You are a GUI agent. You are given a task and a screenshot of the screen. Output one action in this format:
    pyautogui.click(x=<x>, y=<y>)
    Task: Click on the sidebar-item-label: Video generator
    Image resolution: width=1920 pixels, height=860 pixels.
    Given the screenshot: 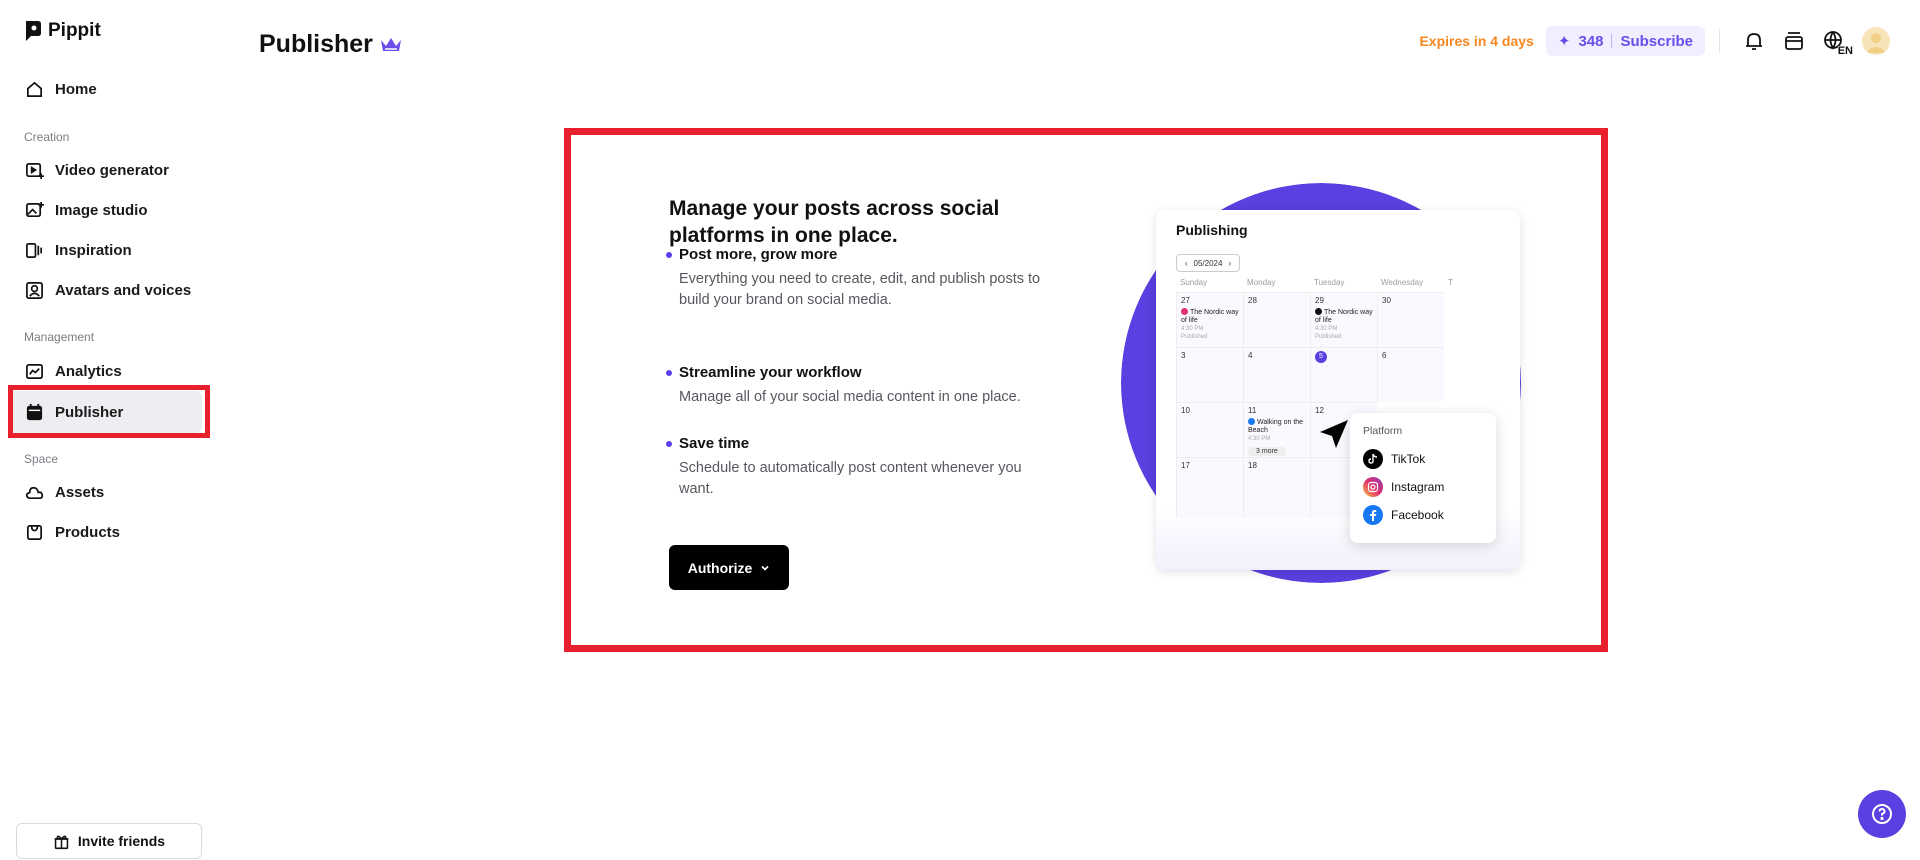 What is the action you would take?
    pyautogui.click(x=112, y=170)
    